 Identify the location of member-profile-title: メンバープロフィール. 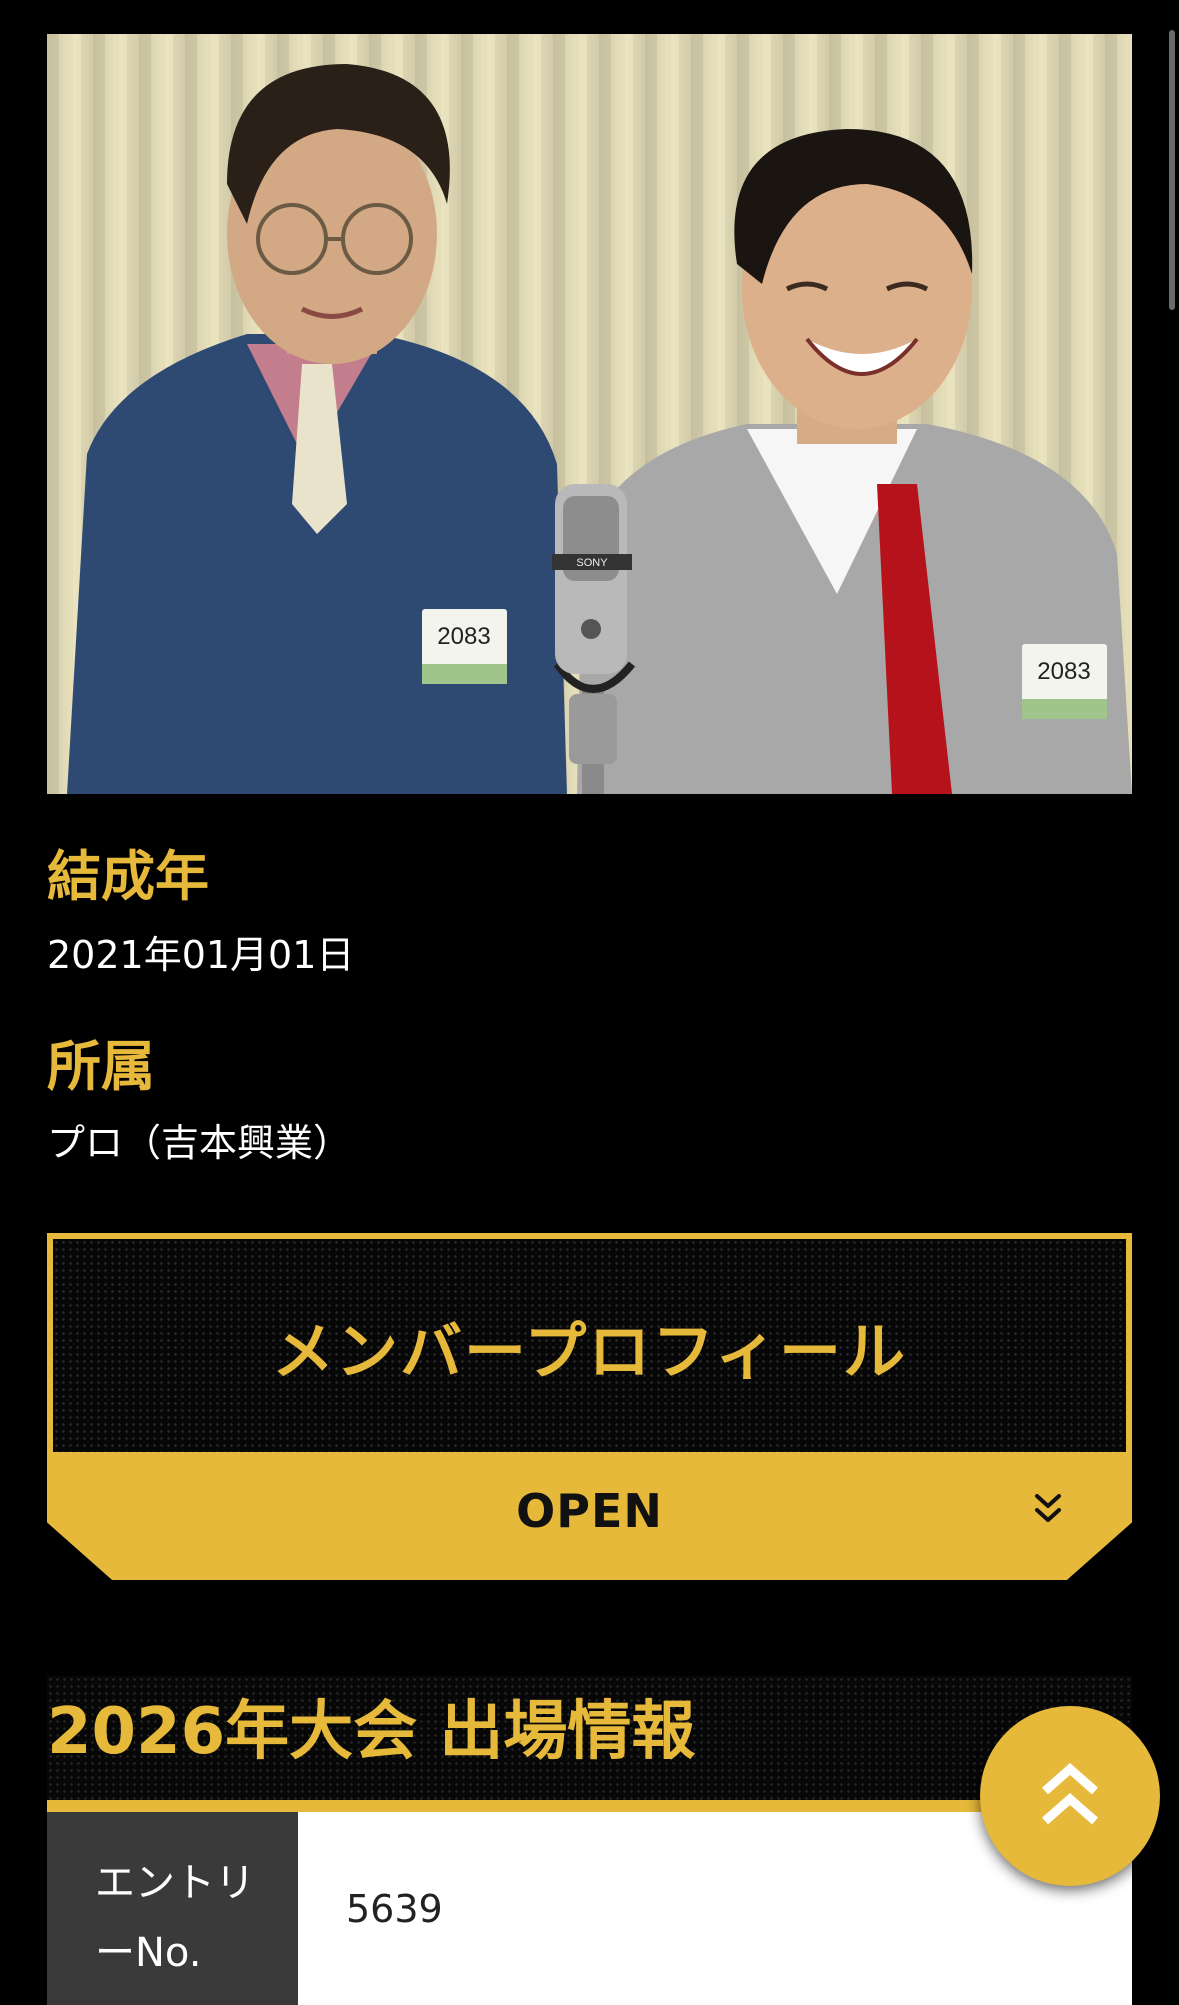
(589, 1351).